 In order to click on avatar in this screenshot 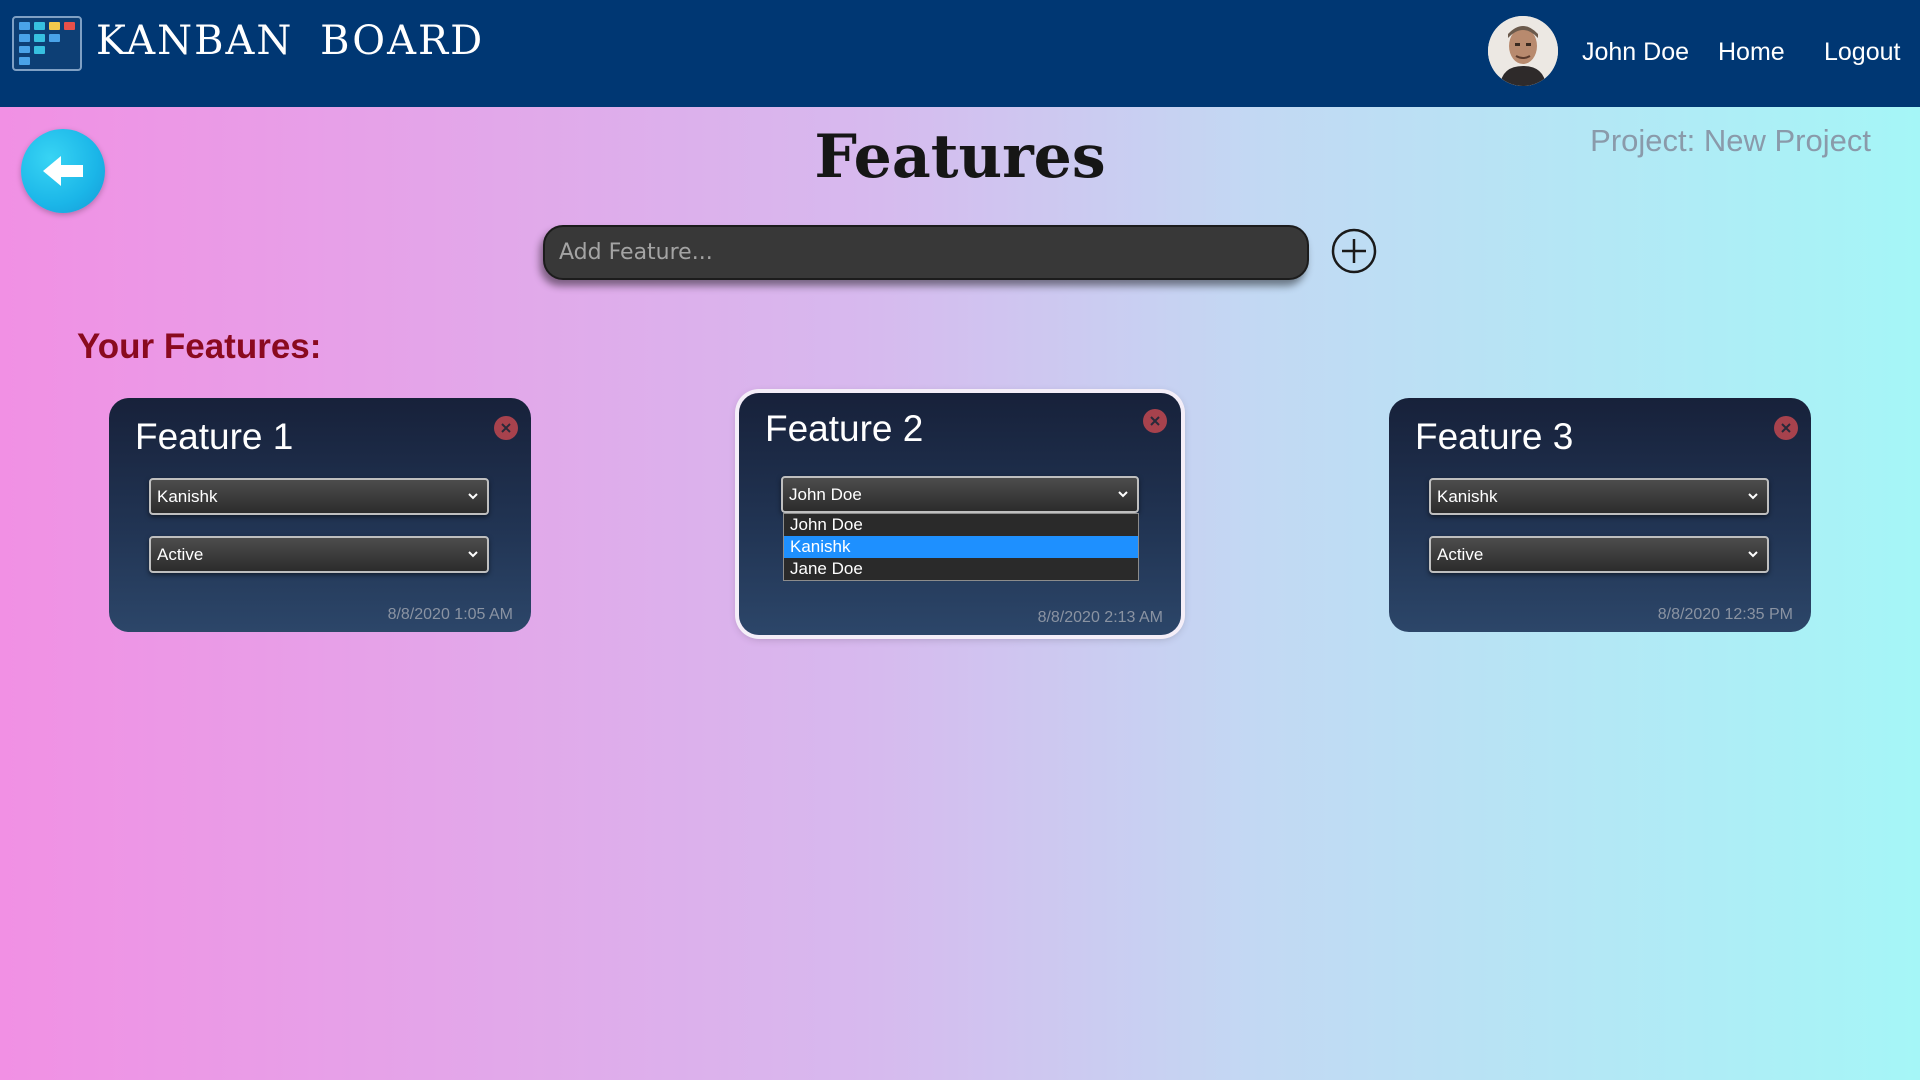, I will do `click(1523, 51)`.